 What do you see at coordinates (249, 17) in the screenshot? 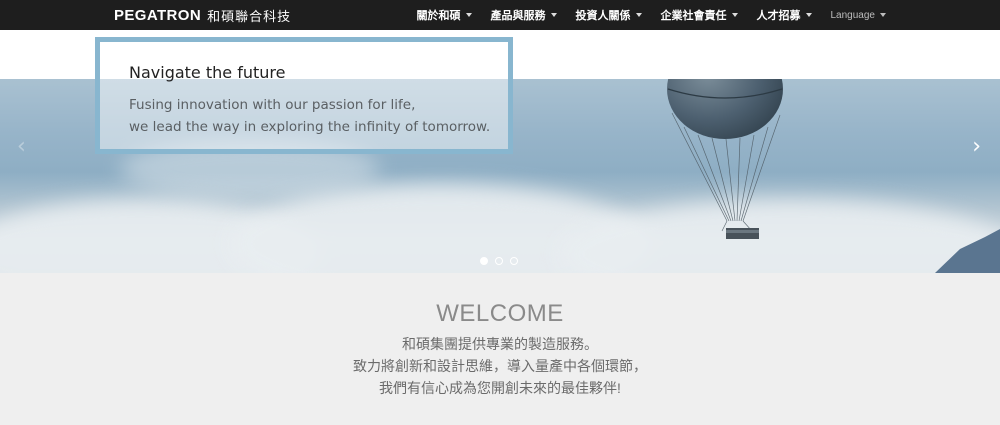
I see `logo-cjk-text: 和碩聯合科技` at bounding box center [249, 17].